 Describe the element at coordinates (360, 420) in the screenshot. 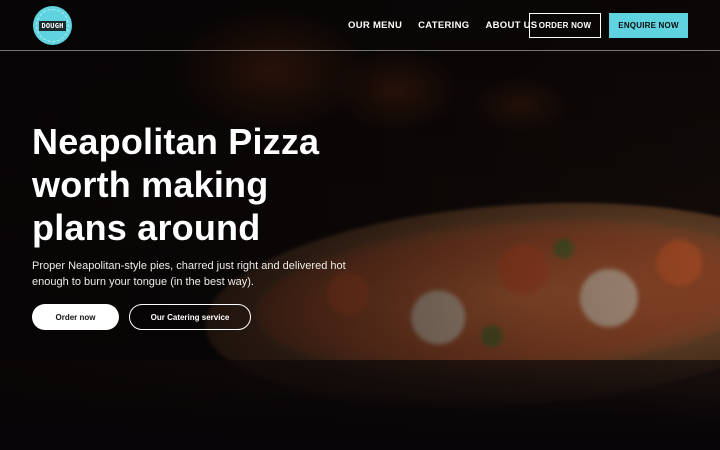

I see `bottom-fade` at that location.